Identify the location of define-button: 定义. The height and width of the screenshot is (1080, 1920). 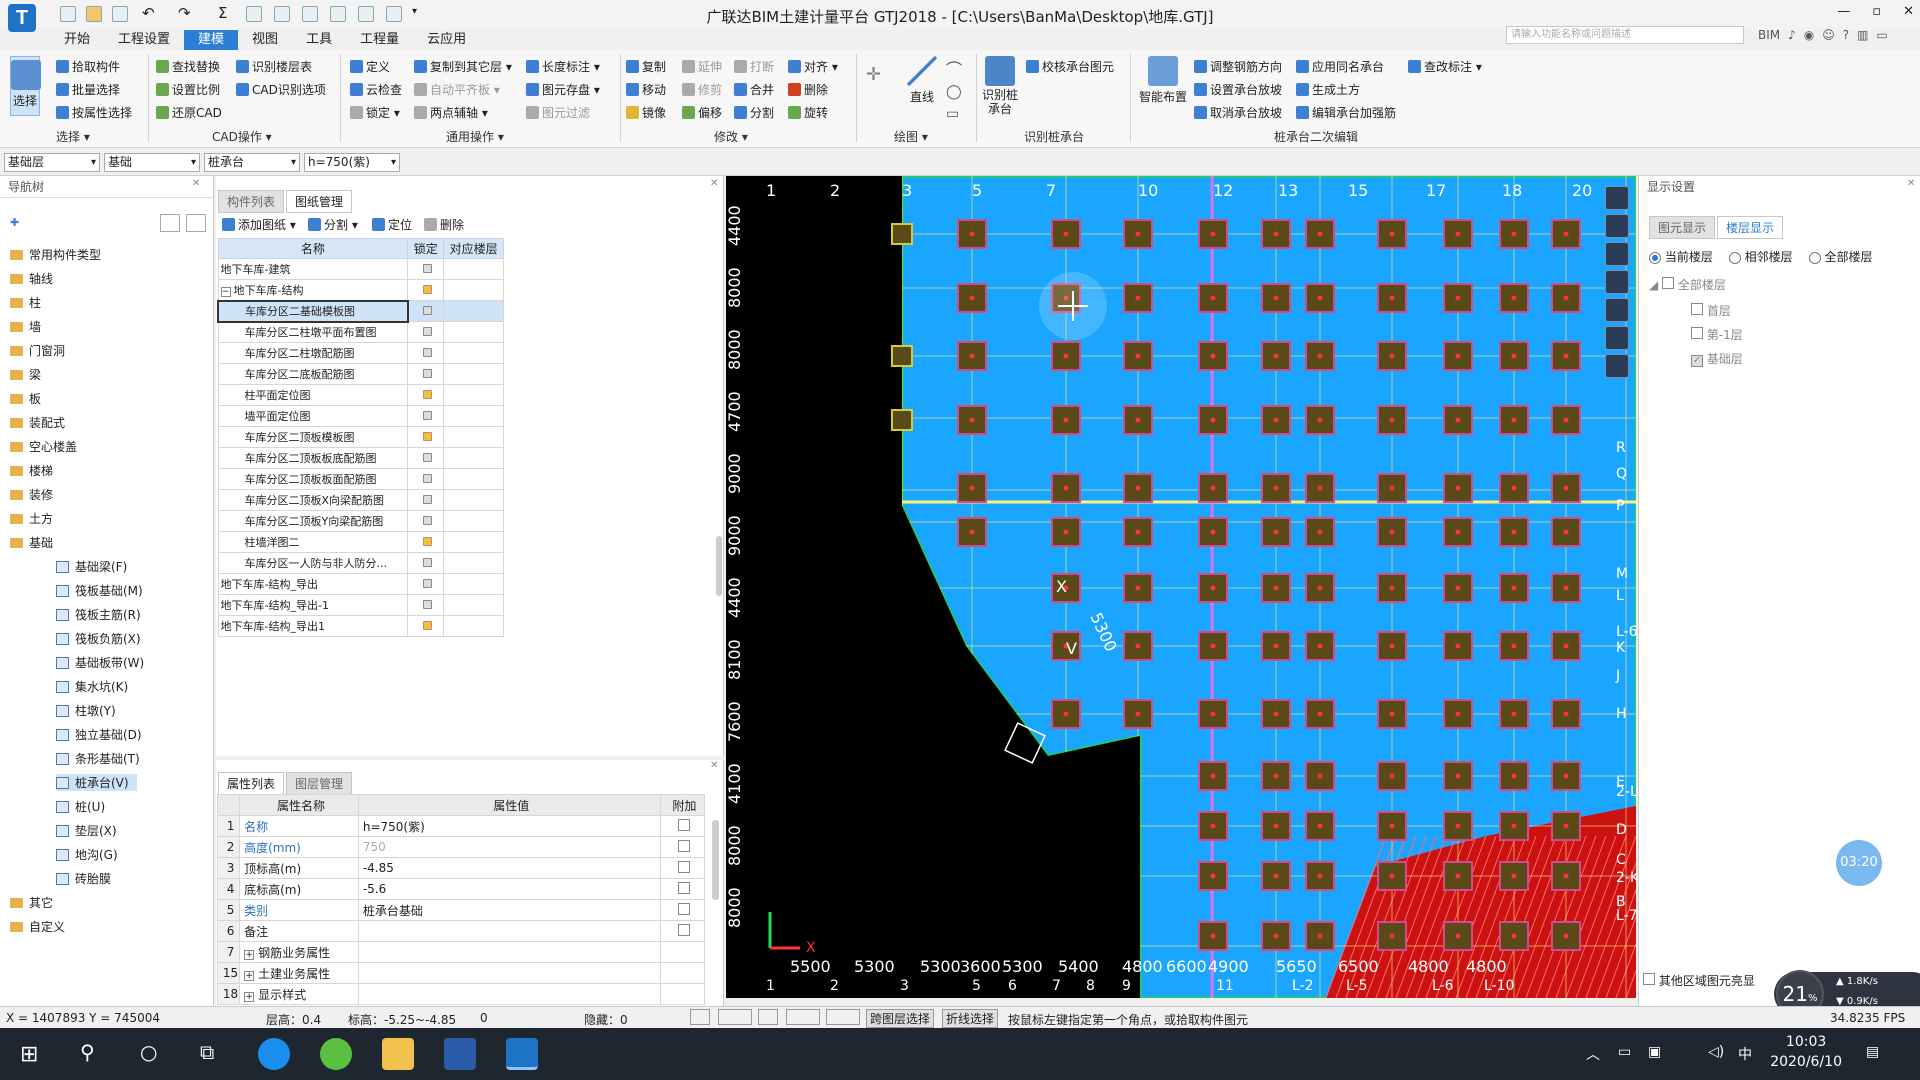
(370, 66).